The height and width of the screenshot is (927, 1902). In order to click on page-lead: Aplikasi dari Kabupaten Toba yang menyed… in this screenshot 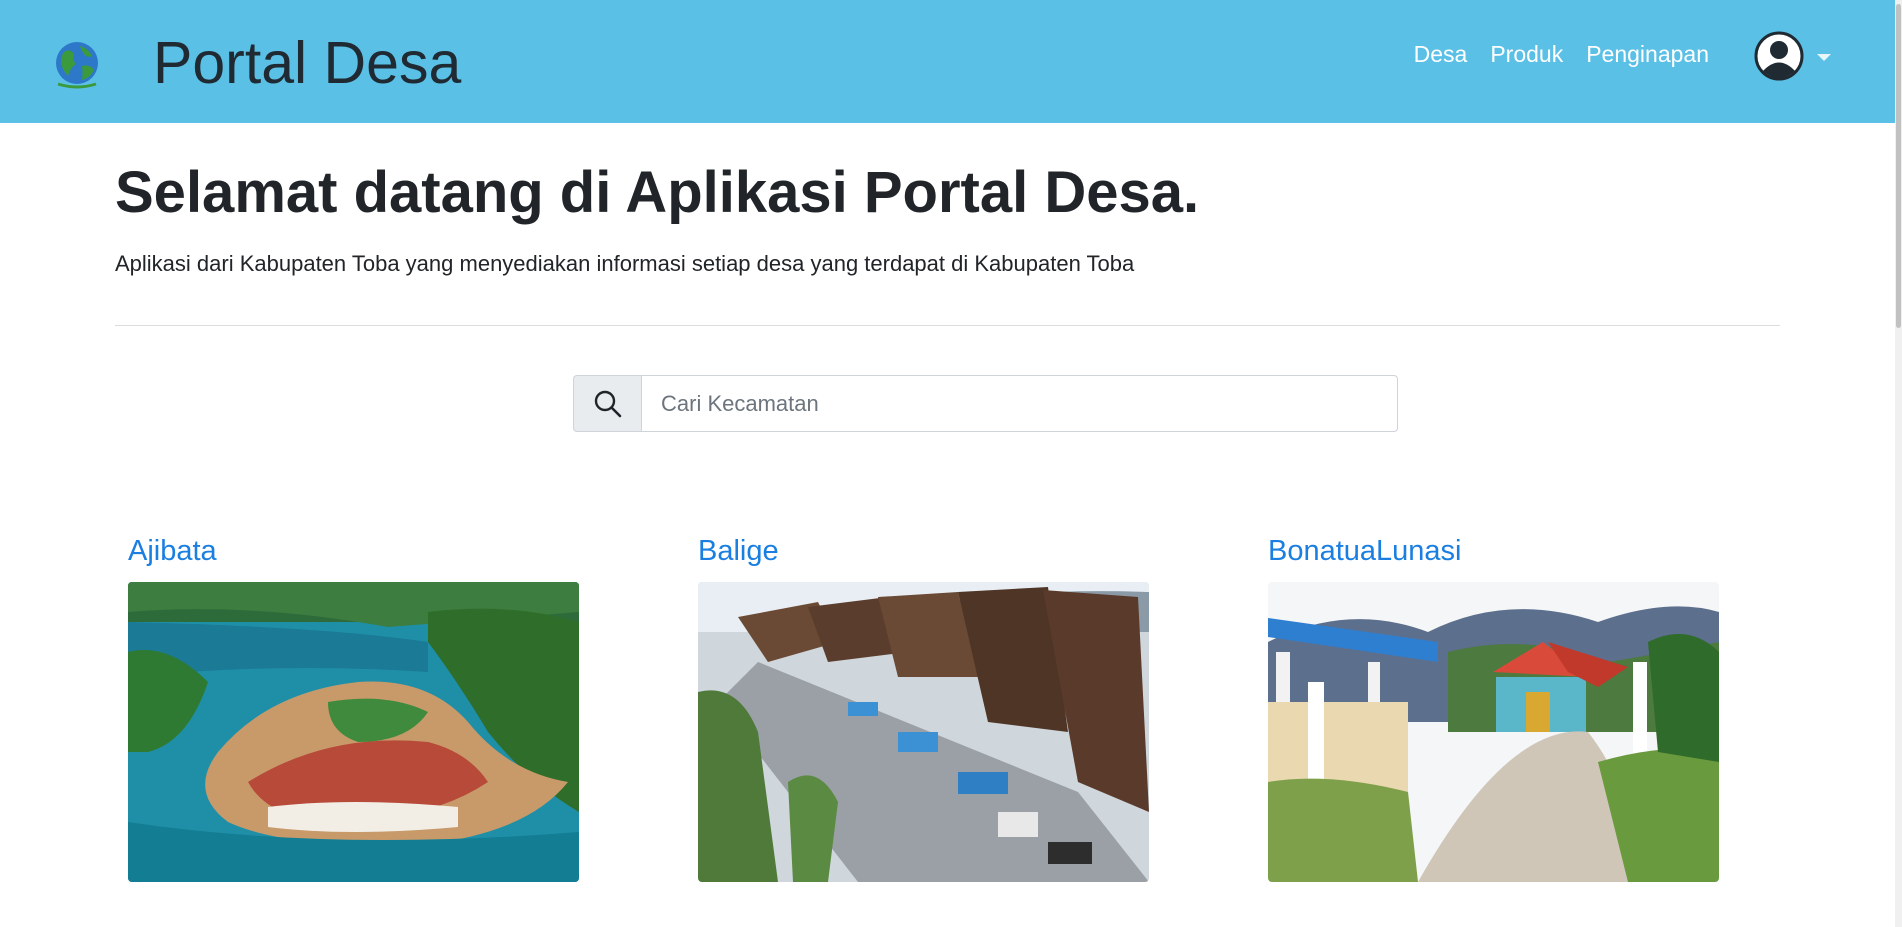, I will do `click(625, 263)`.